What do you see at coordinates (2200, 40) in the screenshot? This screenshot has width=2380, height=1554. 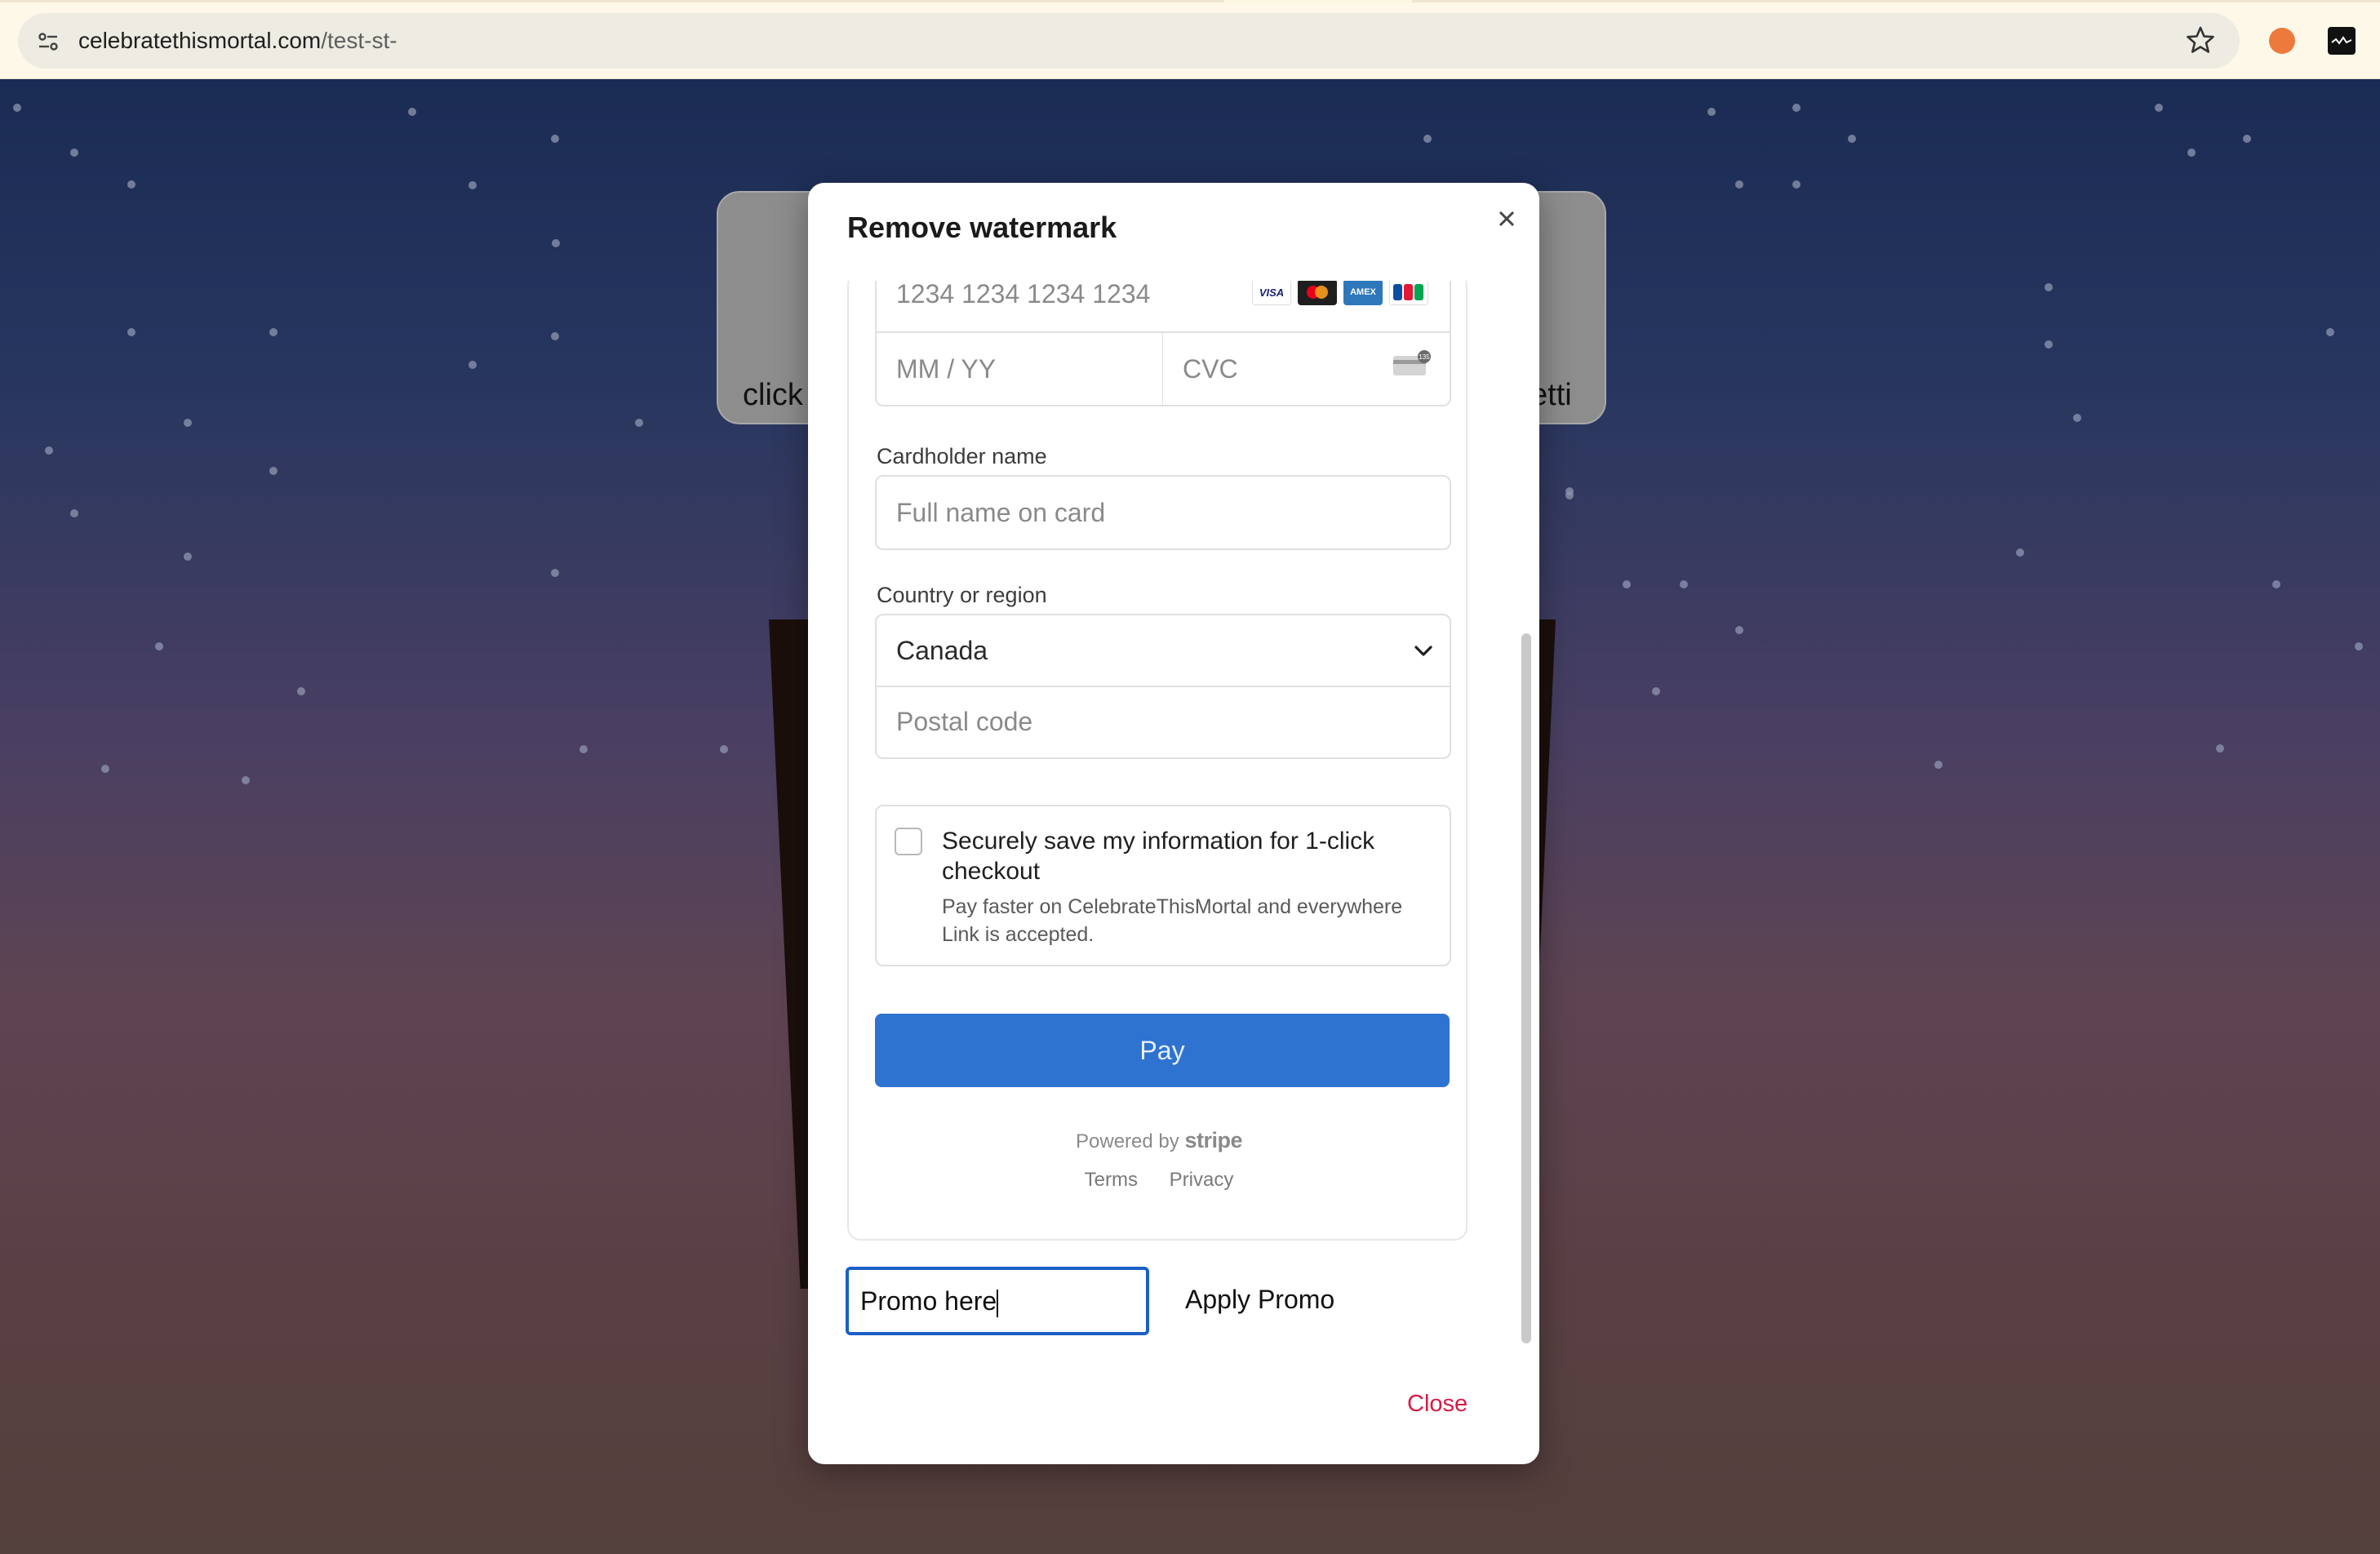 I see `bookmark-star-icon` at bounding box center [2200, 40].